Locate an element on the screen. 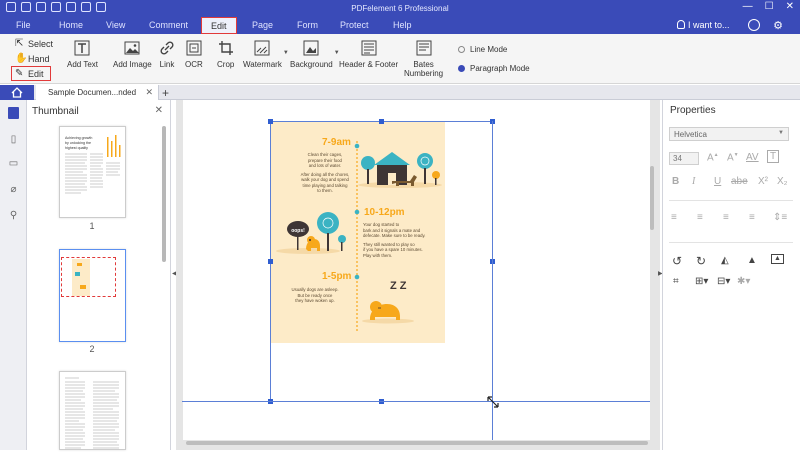 Image resolution: width=800 pixels, height=452 pixels. select-mode-button: ⇱ Select is located at coordinates (34, 43).